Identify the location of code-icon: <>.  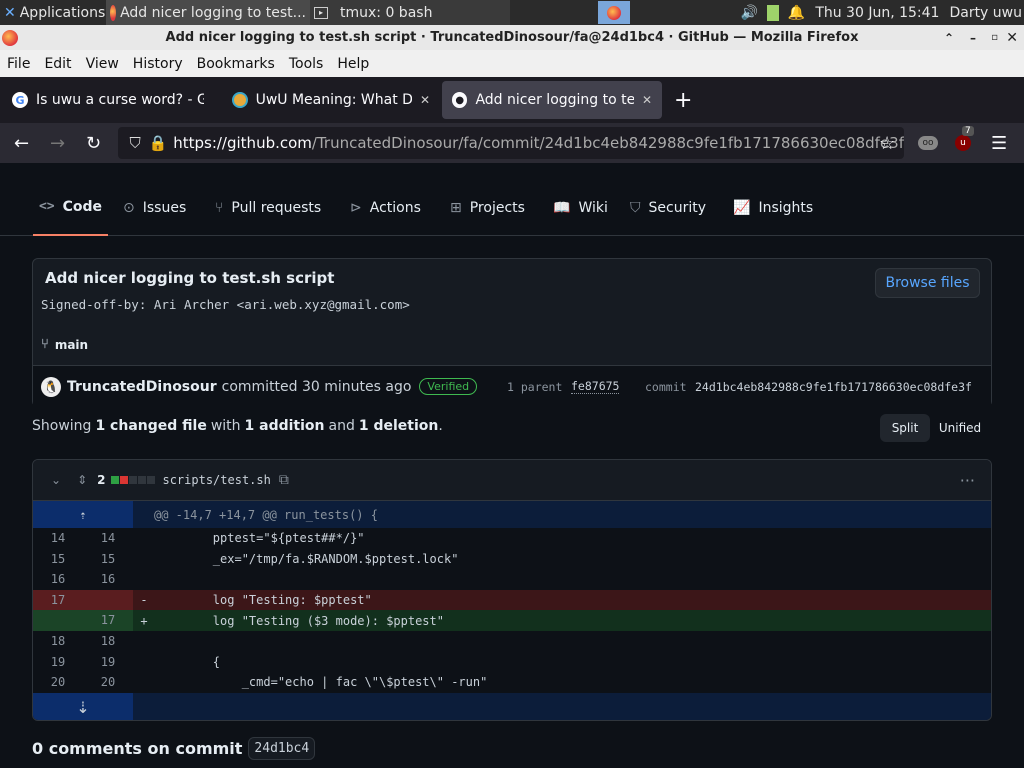
(46, 206).